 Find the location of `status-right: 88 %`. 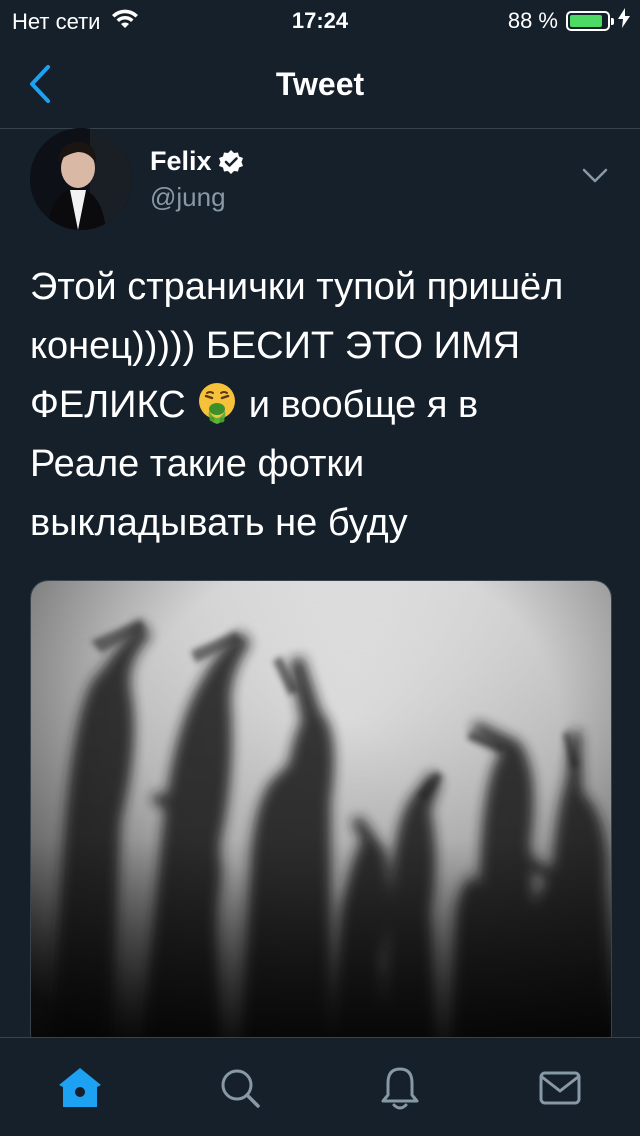

status-right: 88 % is located at coordinates (569, 21).